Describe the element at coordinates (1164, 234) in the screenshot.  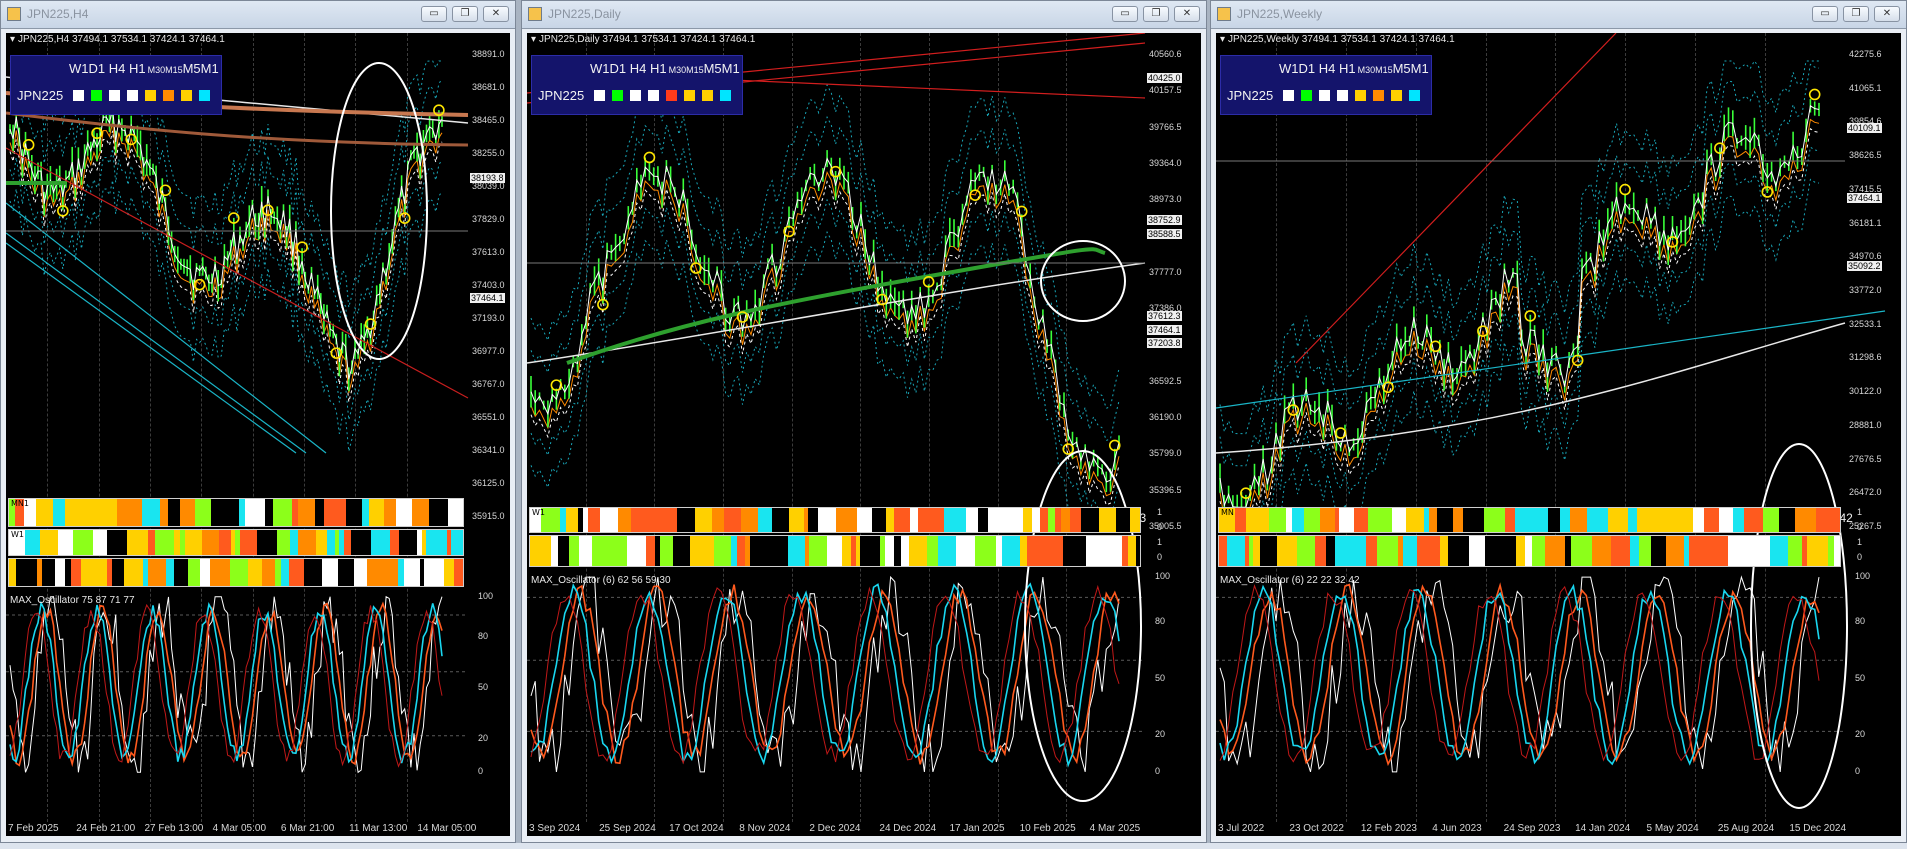
I see `price-tag: 38588.5` at that location.